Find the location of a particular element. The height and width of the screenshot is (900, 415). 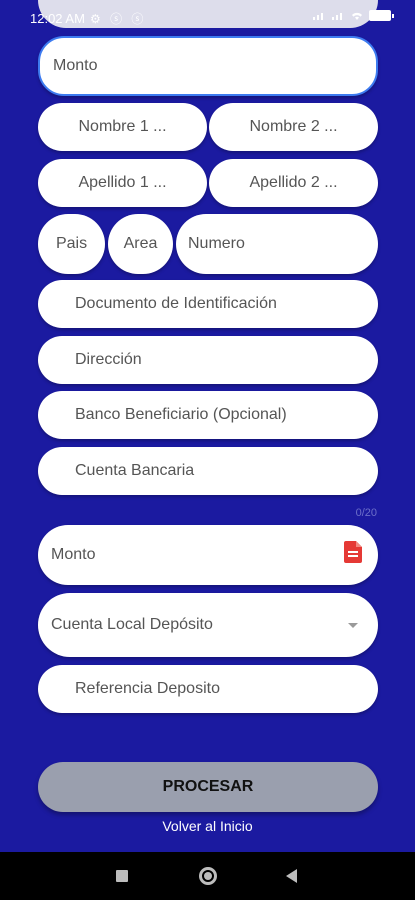

status-time: 12:02 AM is located at coordinates (57, 18).